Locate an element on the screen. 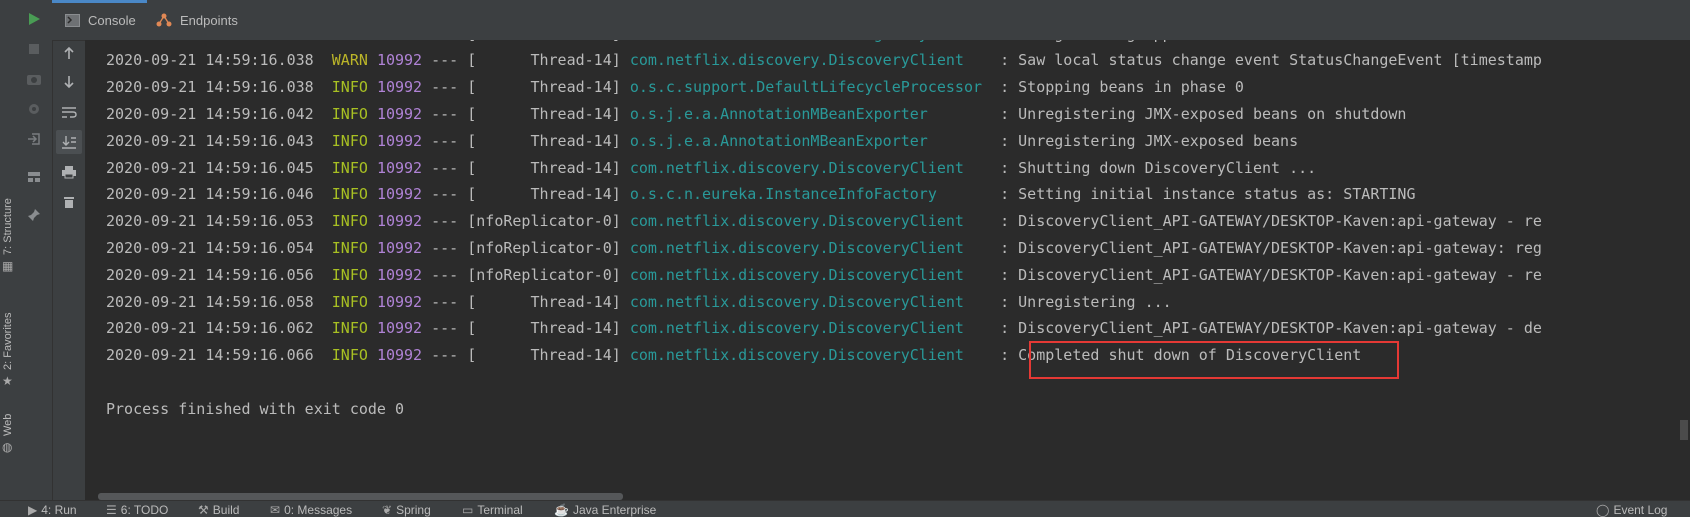  bottom-tab-build: ⚒ Build is located at coordinates (218, 510).